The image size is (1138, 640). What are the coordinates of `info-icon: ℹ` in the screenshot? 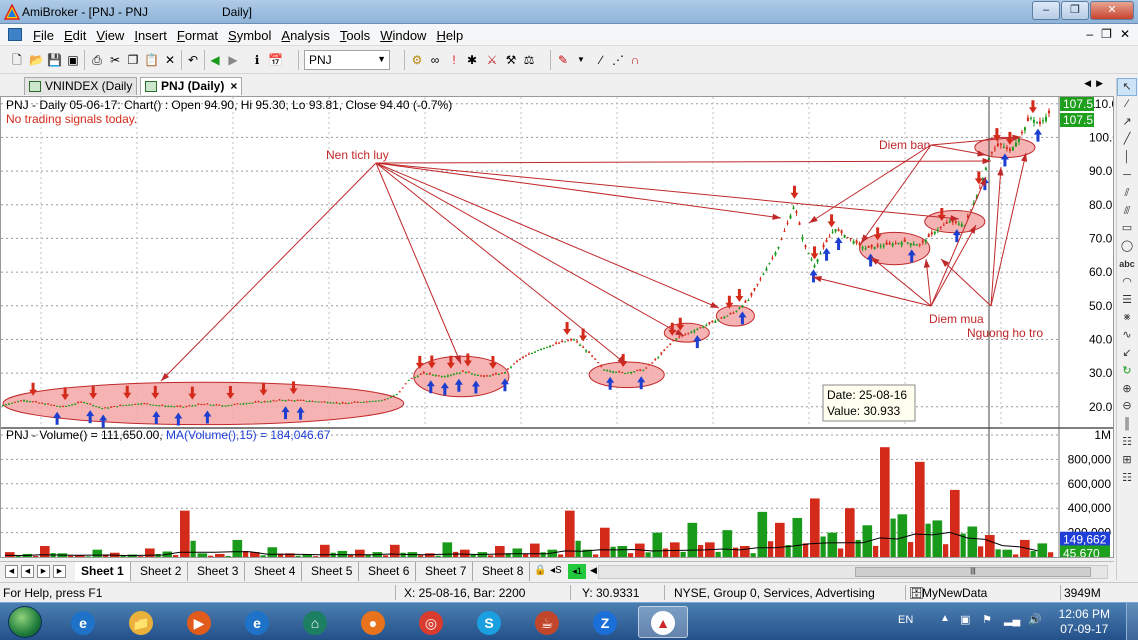 It's located at (257, 60).